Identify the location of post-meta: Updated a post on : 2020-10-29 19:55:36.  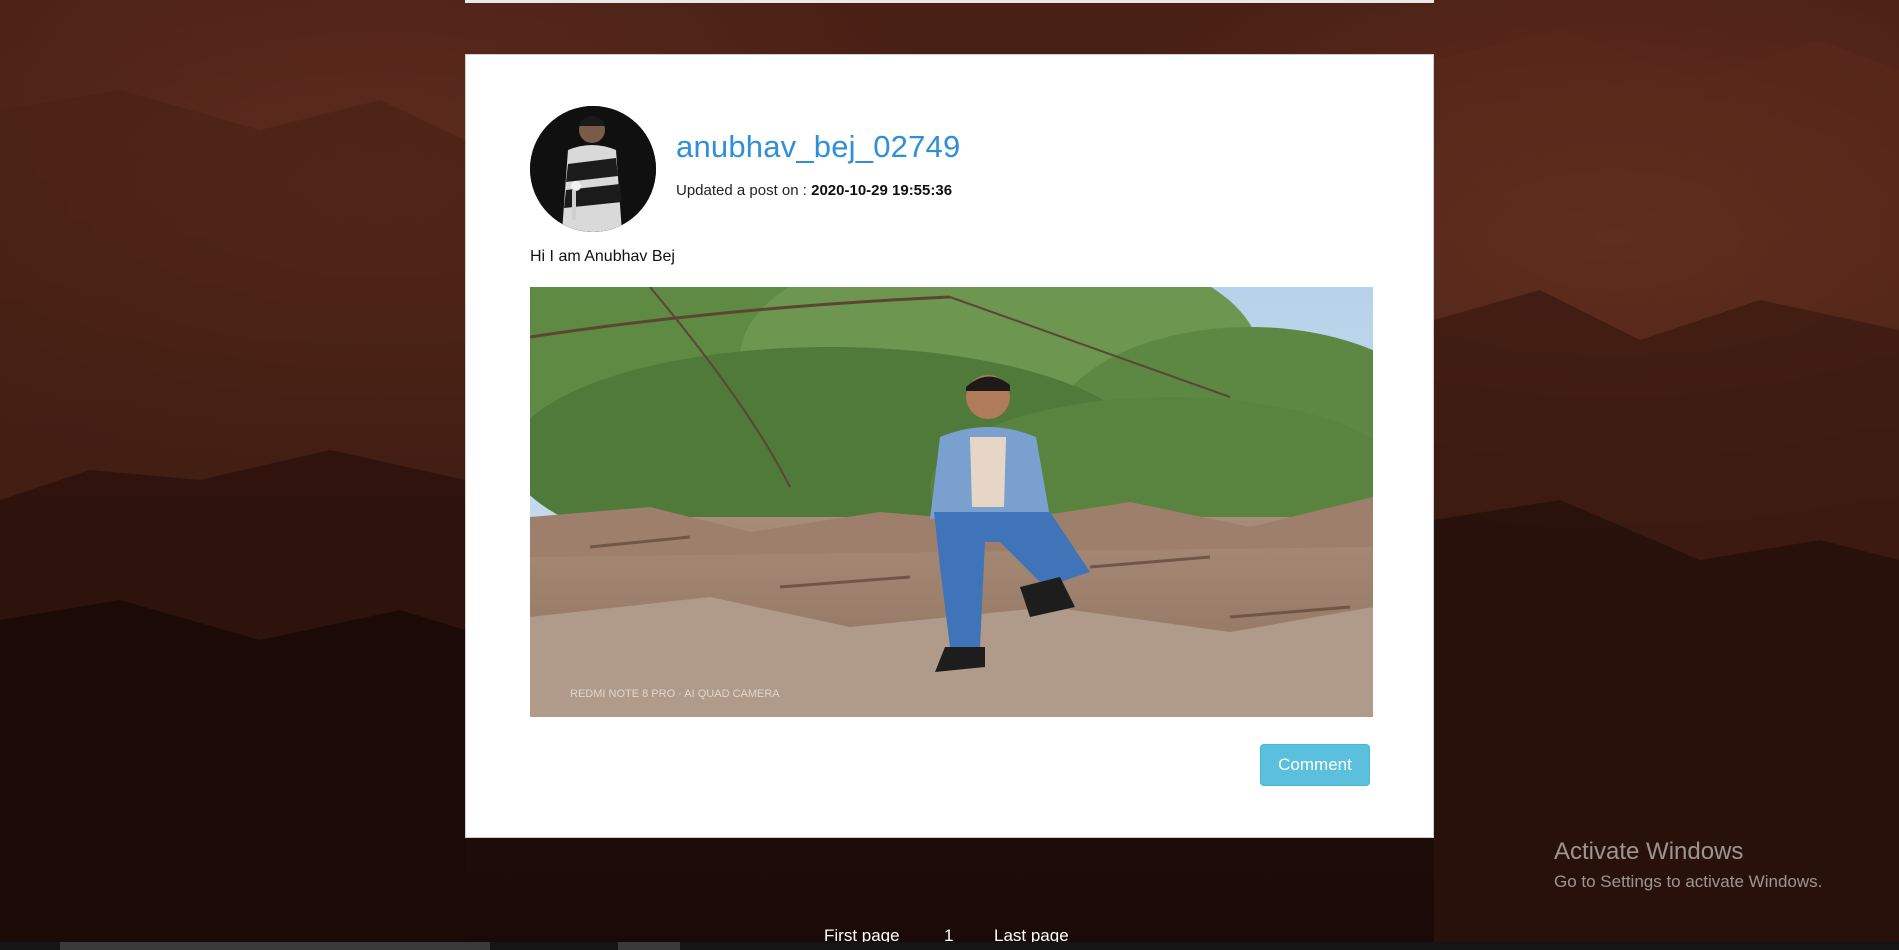
(814, 190).